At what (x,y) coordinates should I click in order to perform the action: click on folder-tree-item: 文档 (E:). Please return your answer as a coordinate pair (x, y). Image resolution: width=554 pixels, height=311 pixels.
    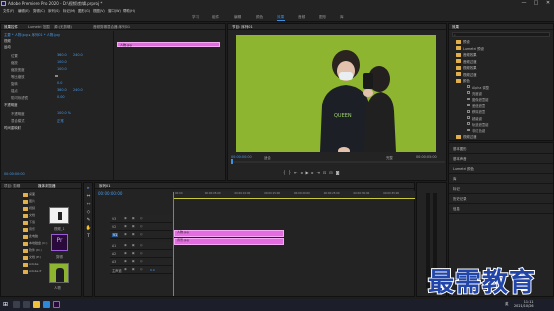
    Looking at the image, I should click on (35, 257).